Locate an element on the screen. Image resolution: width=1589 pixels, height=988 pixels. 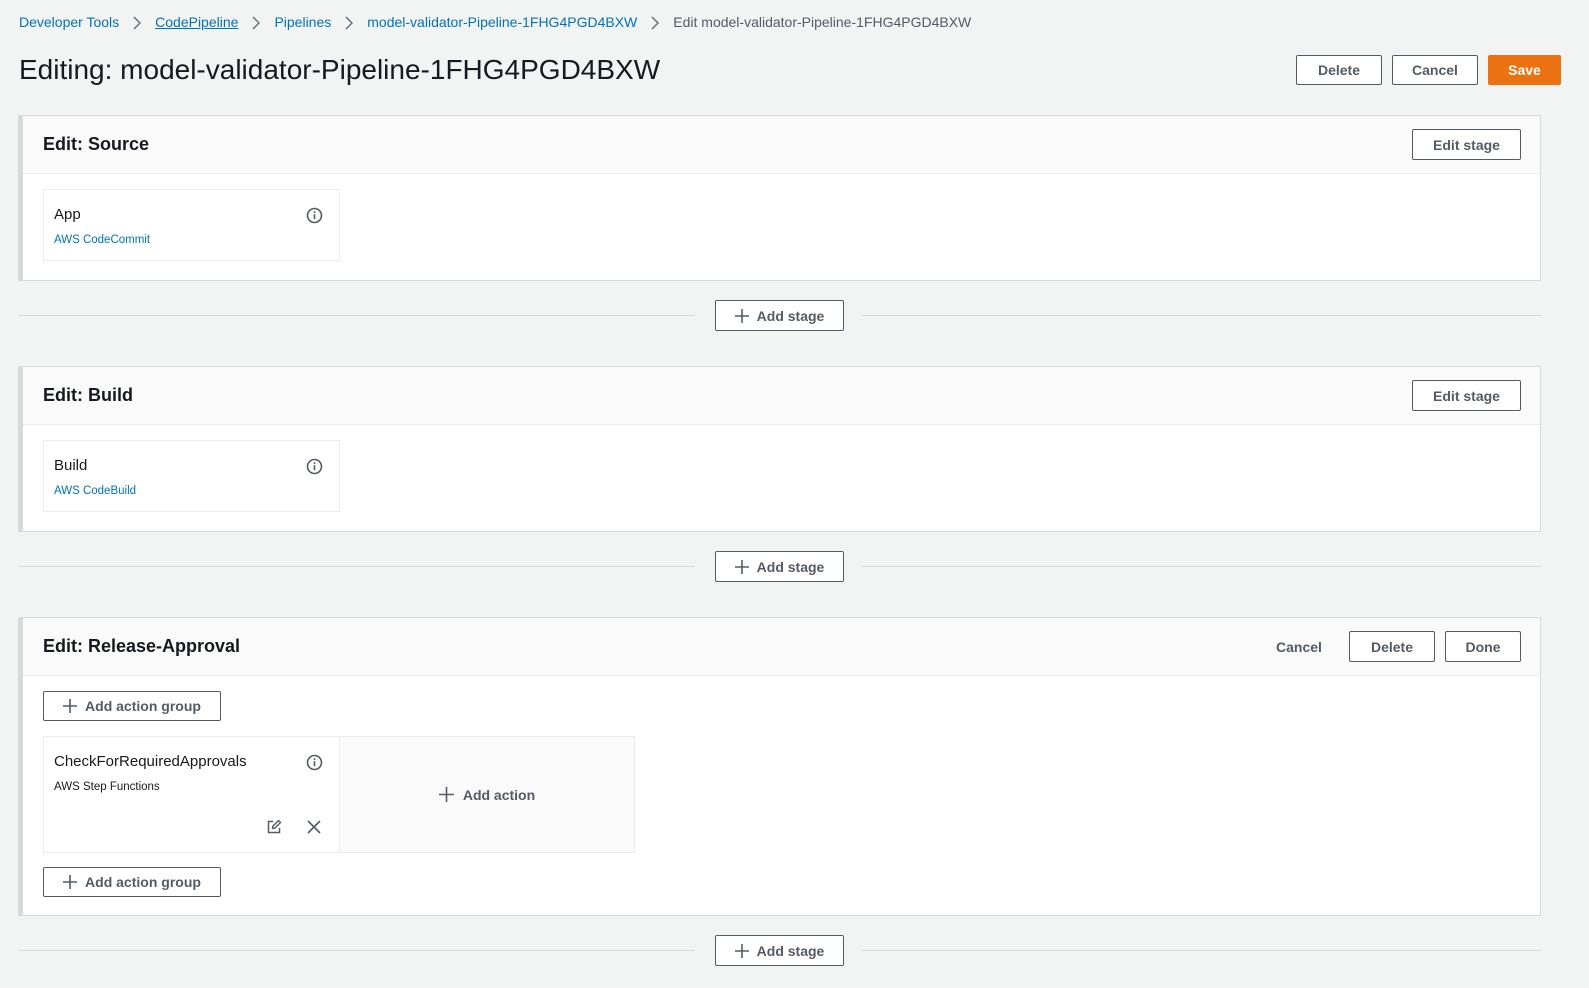
breadcrumb-codepipeline: CodePipeline is located at coordinates (196, 22).